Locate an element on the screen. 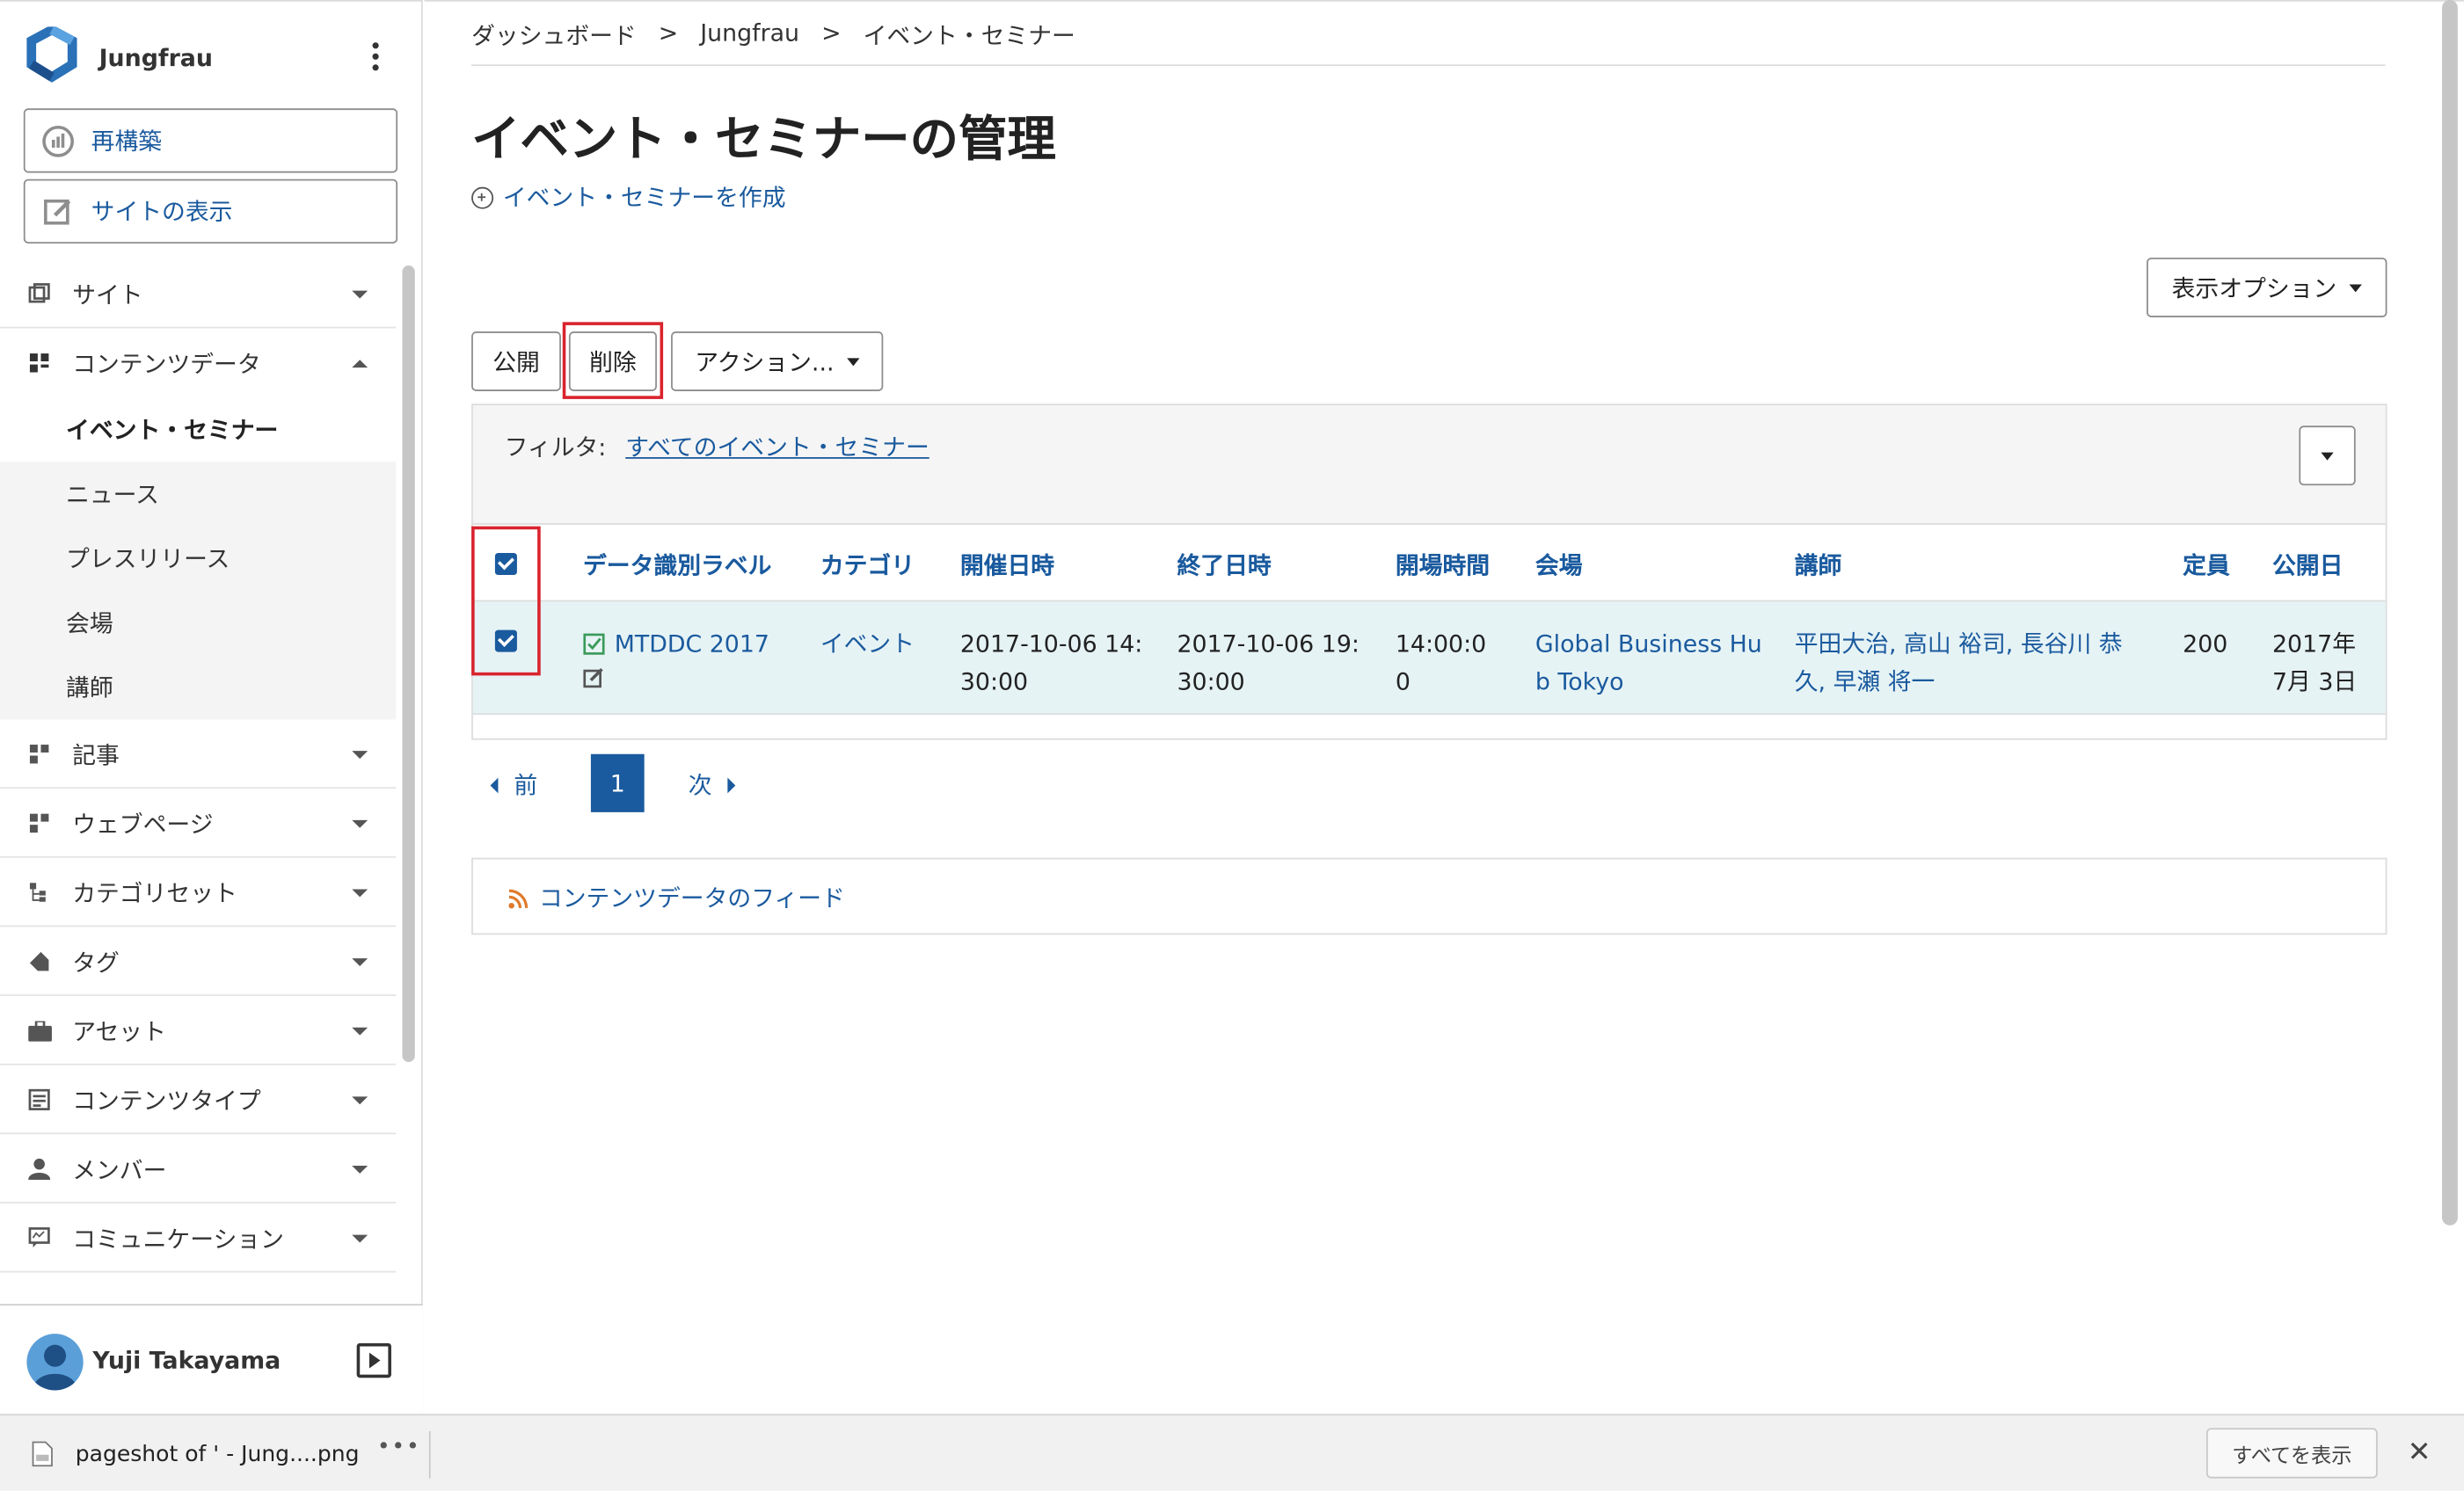  column-header-start: 開催日時 is located at coordinates (1007, 565).